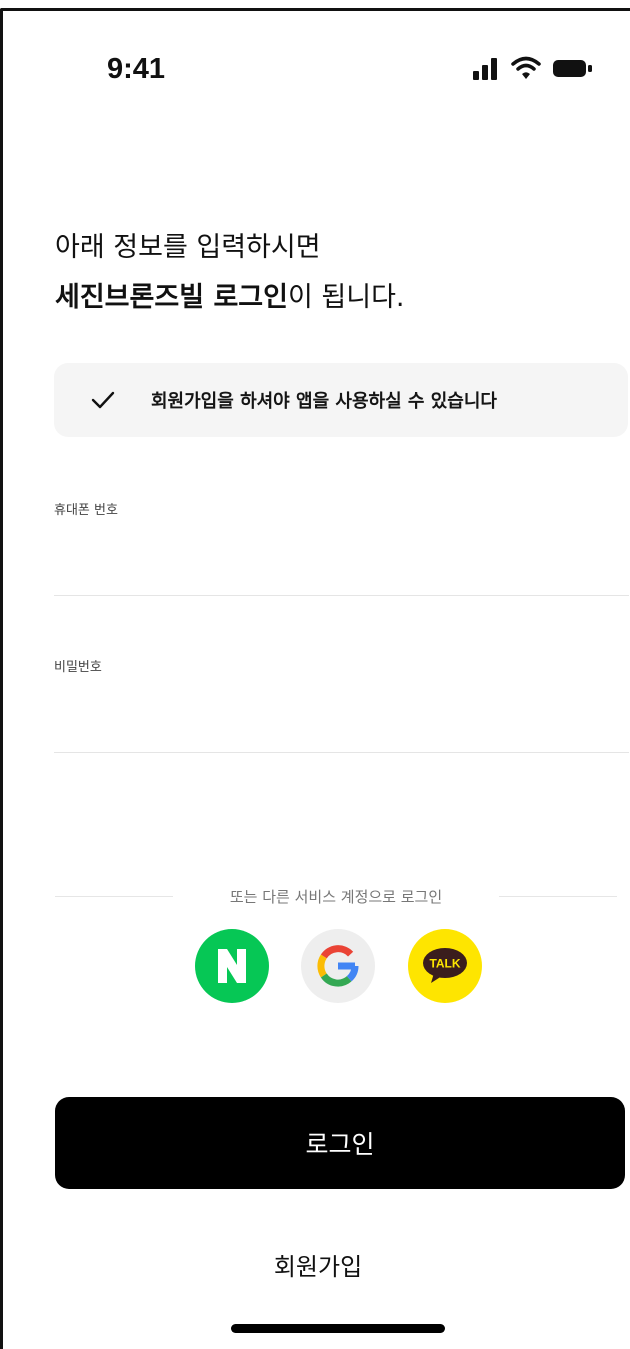 The height and width of the screenshot is (1349, 630). I want to click on kakao-talk-label: TALK, so click(444, 964).